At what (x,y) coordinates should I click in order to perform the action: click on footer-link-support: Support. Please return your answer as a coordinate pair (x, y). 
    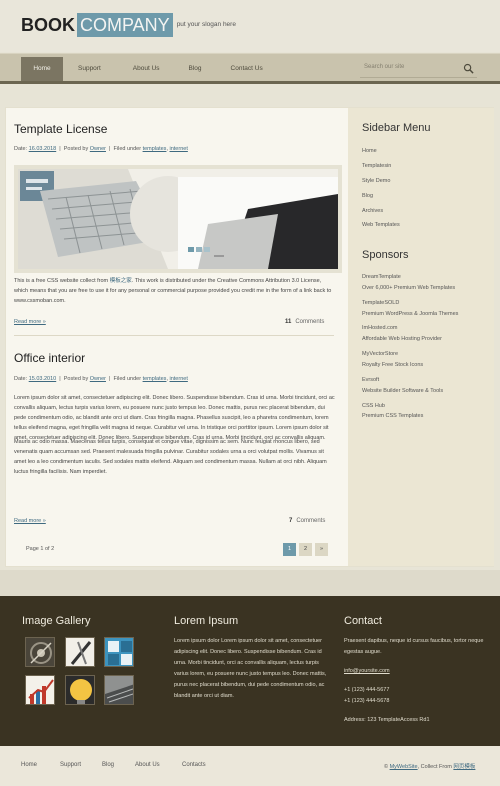
    Looking at the image, I should click on (70, 765).